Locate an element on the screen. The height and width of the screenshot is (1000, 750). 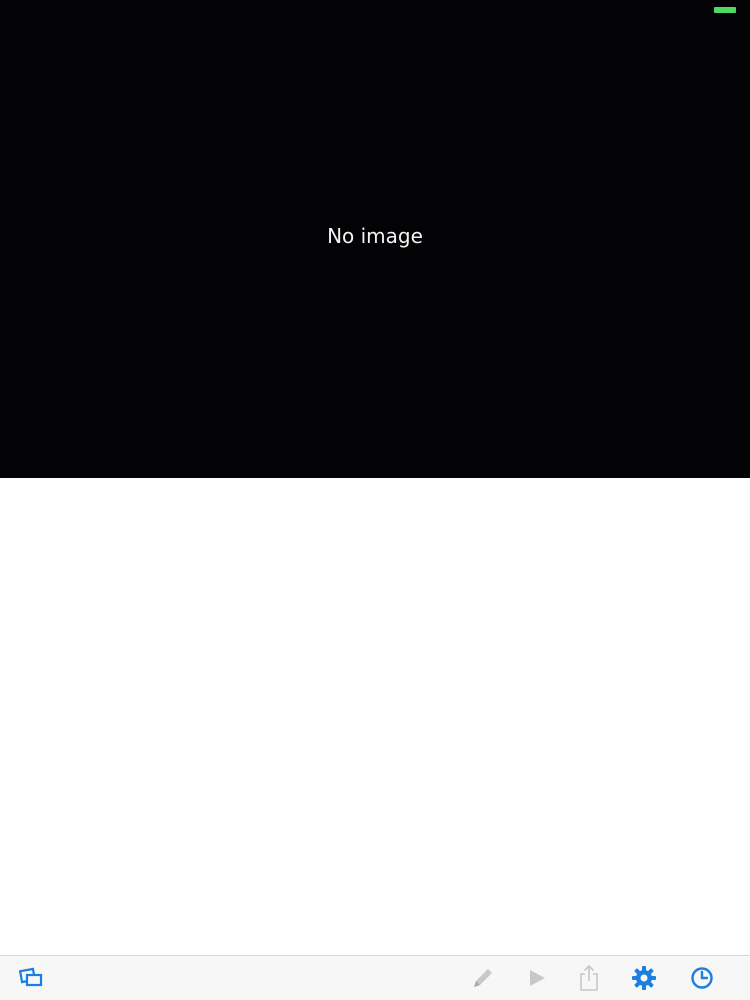
gallery-icon is located at coordinates (30, 977).